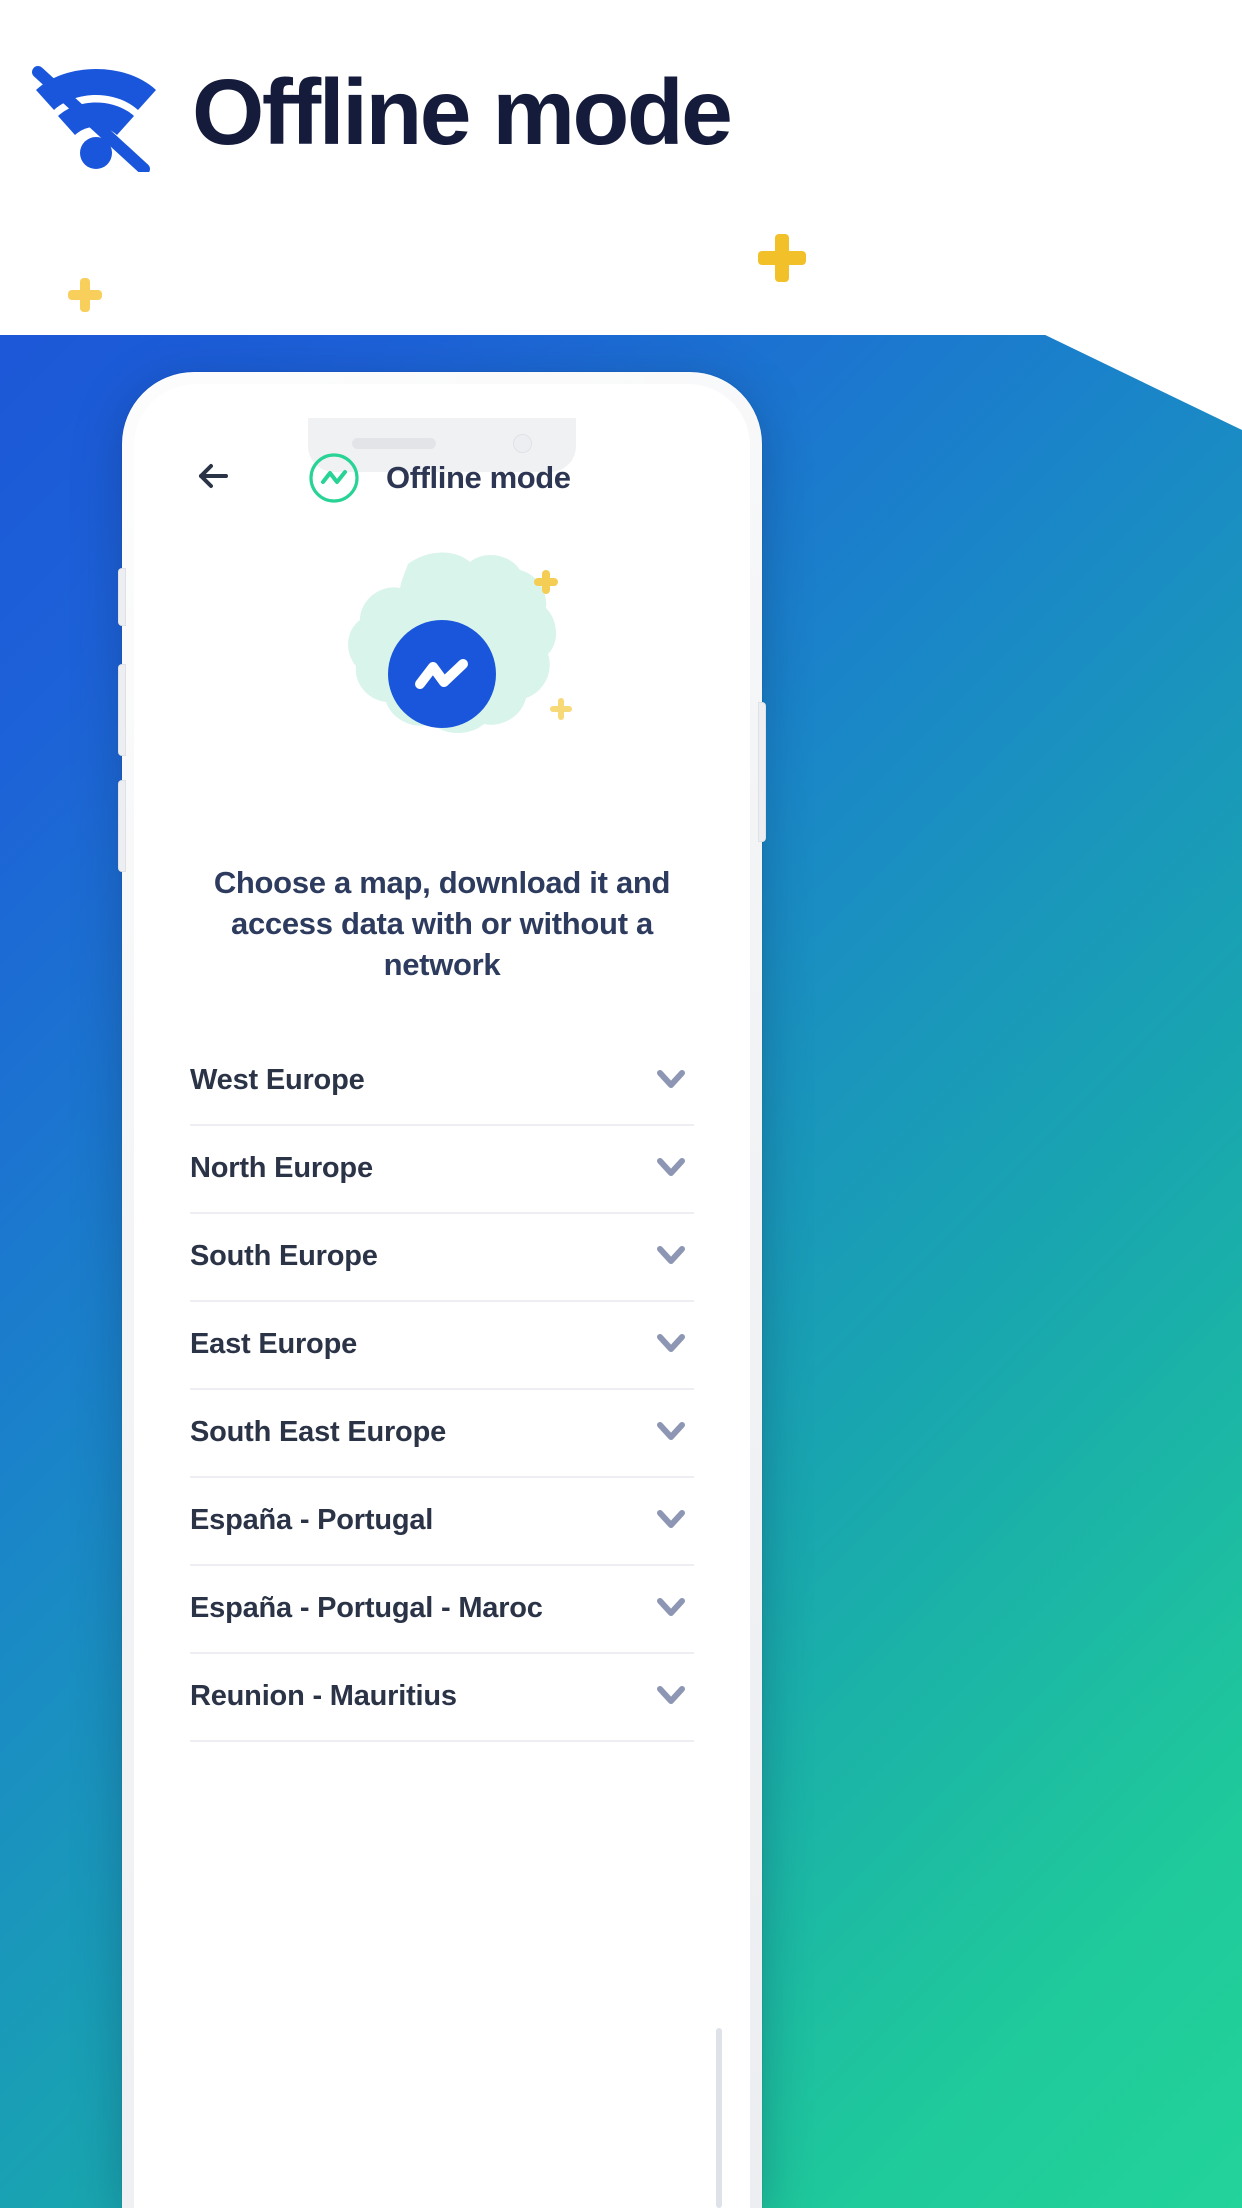  I want to click on app-nav-title: Offline mode, so click(478, 477).